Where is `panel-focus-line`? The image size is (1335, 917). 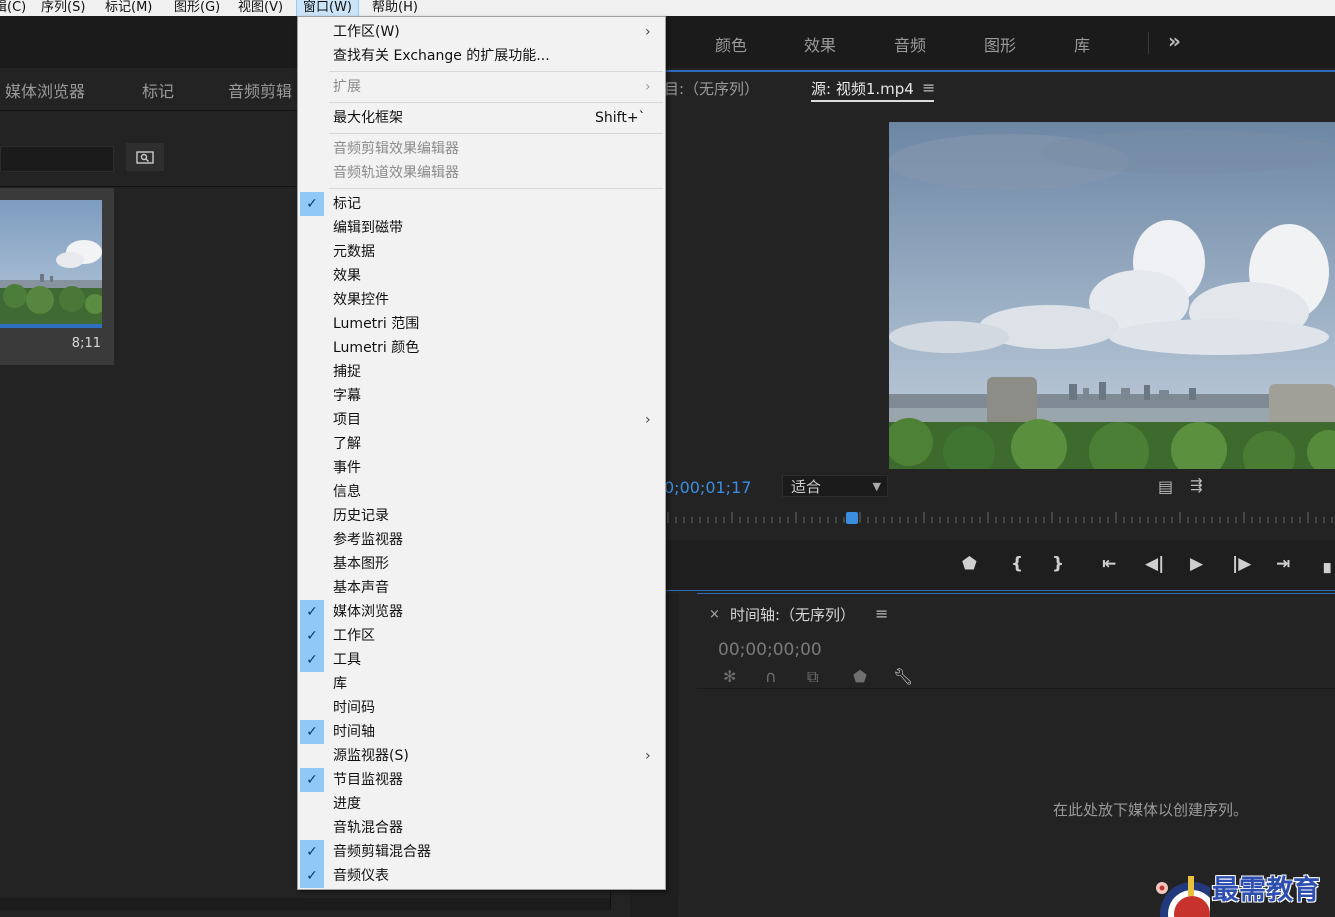
panel-focus-line is located at coordinates (1016, 593).